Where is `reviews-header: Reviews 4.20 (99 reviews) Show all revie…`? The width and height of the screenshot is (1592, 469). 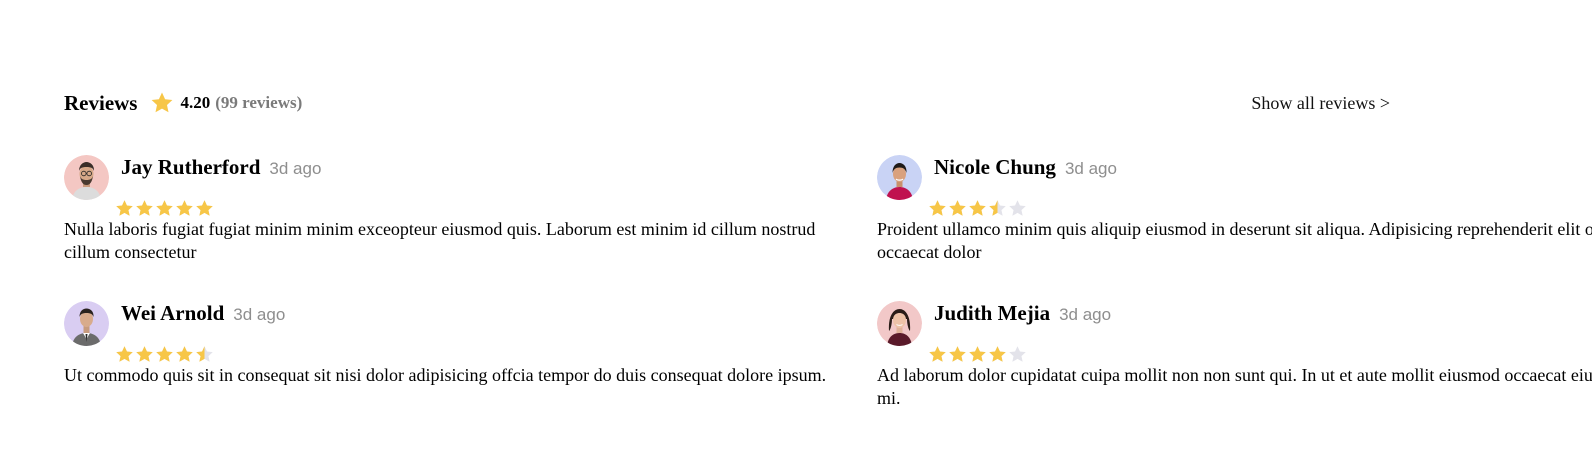
reviews-header: Reviews 4.20 (99 reviews) Show all revie… is located at coordinates (727, 103).